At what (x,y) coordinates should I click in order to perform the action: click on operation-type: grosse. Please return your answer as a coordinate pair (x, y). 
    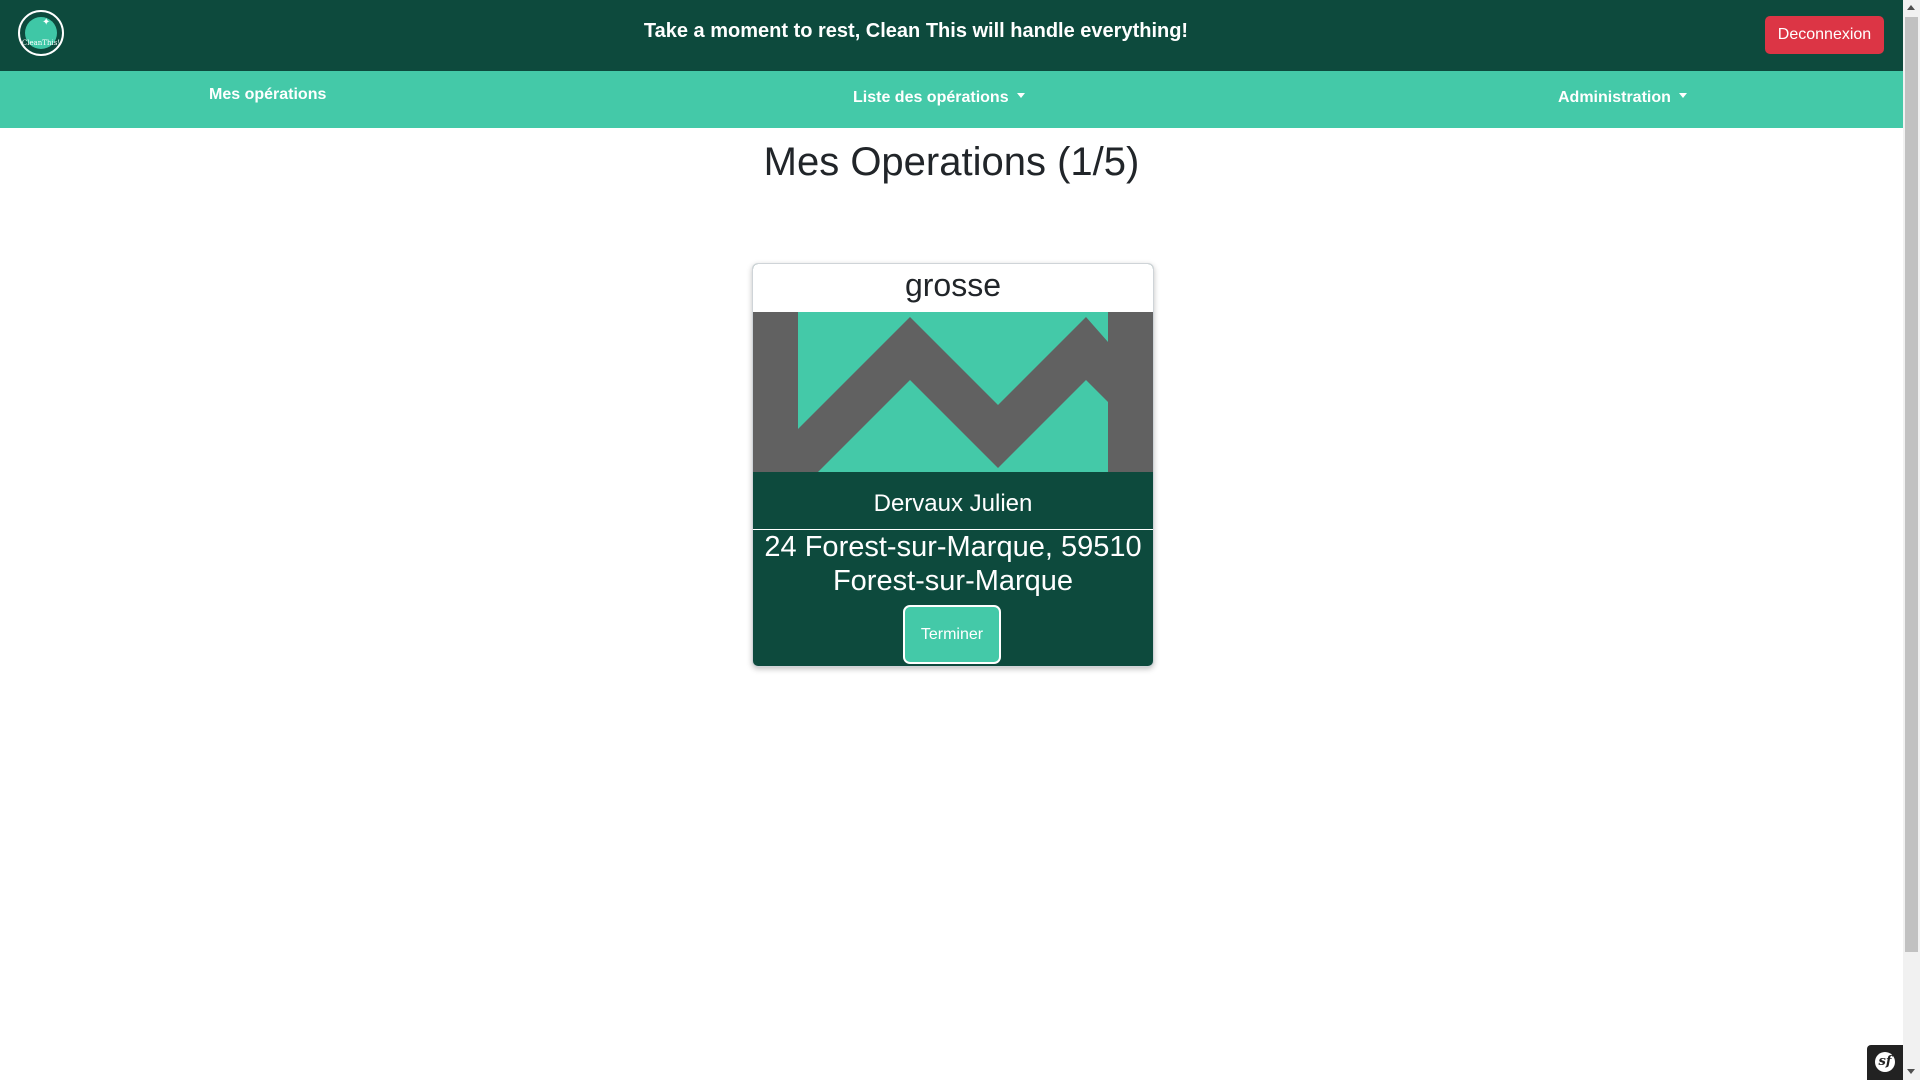
    Looking at the image, I should click on (953, 288).